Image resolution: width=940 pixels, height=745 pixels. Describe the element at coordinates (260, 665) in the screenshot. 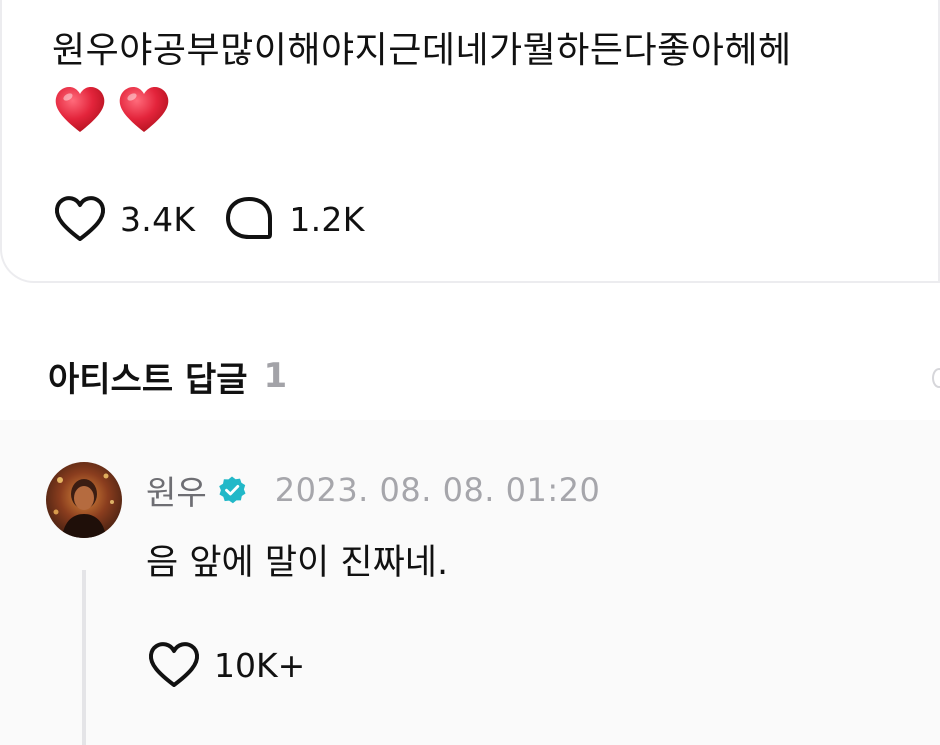

I see `reply-like-count: 10K+` at that location.